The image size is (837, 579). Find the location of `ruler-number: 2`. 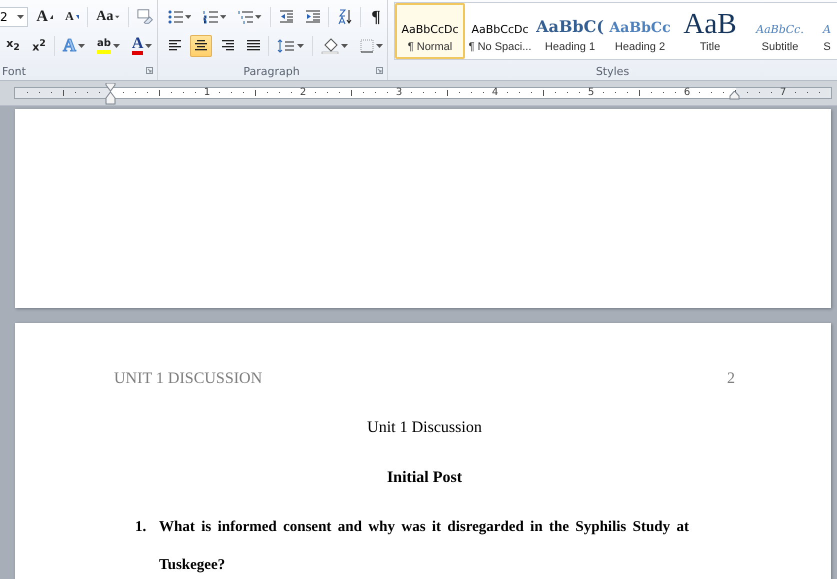

ruler-number: 2 is located at coordinates (303, 93).